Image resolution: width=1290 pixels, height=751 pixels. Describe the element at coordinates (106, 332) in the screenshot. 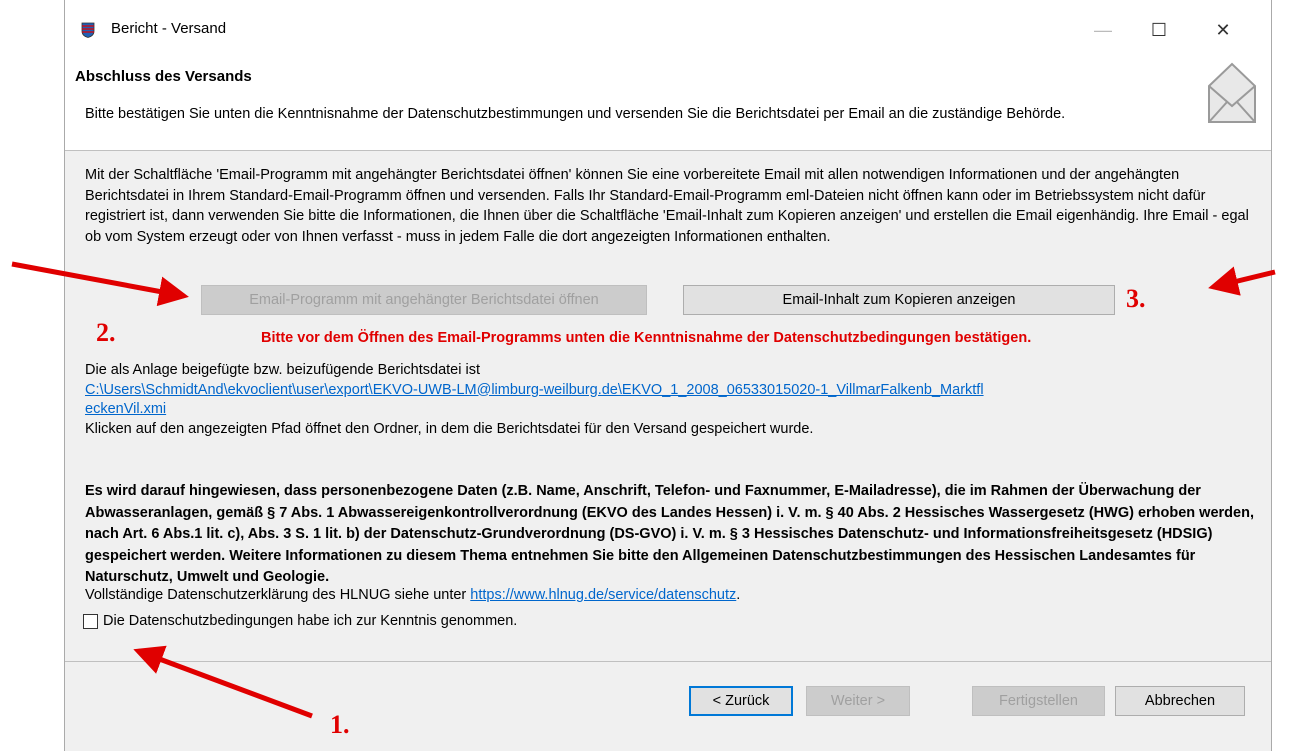

I see `annotation-number-2: 2.` at that location.